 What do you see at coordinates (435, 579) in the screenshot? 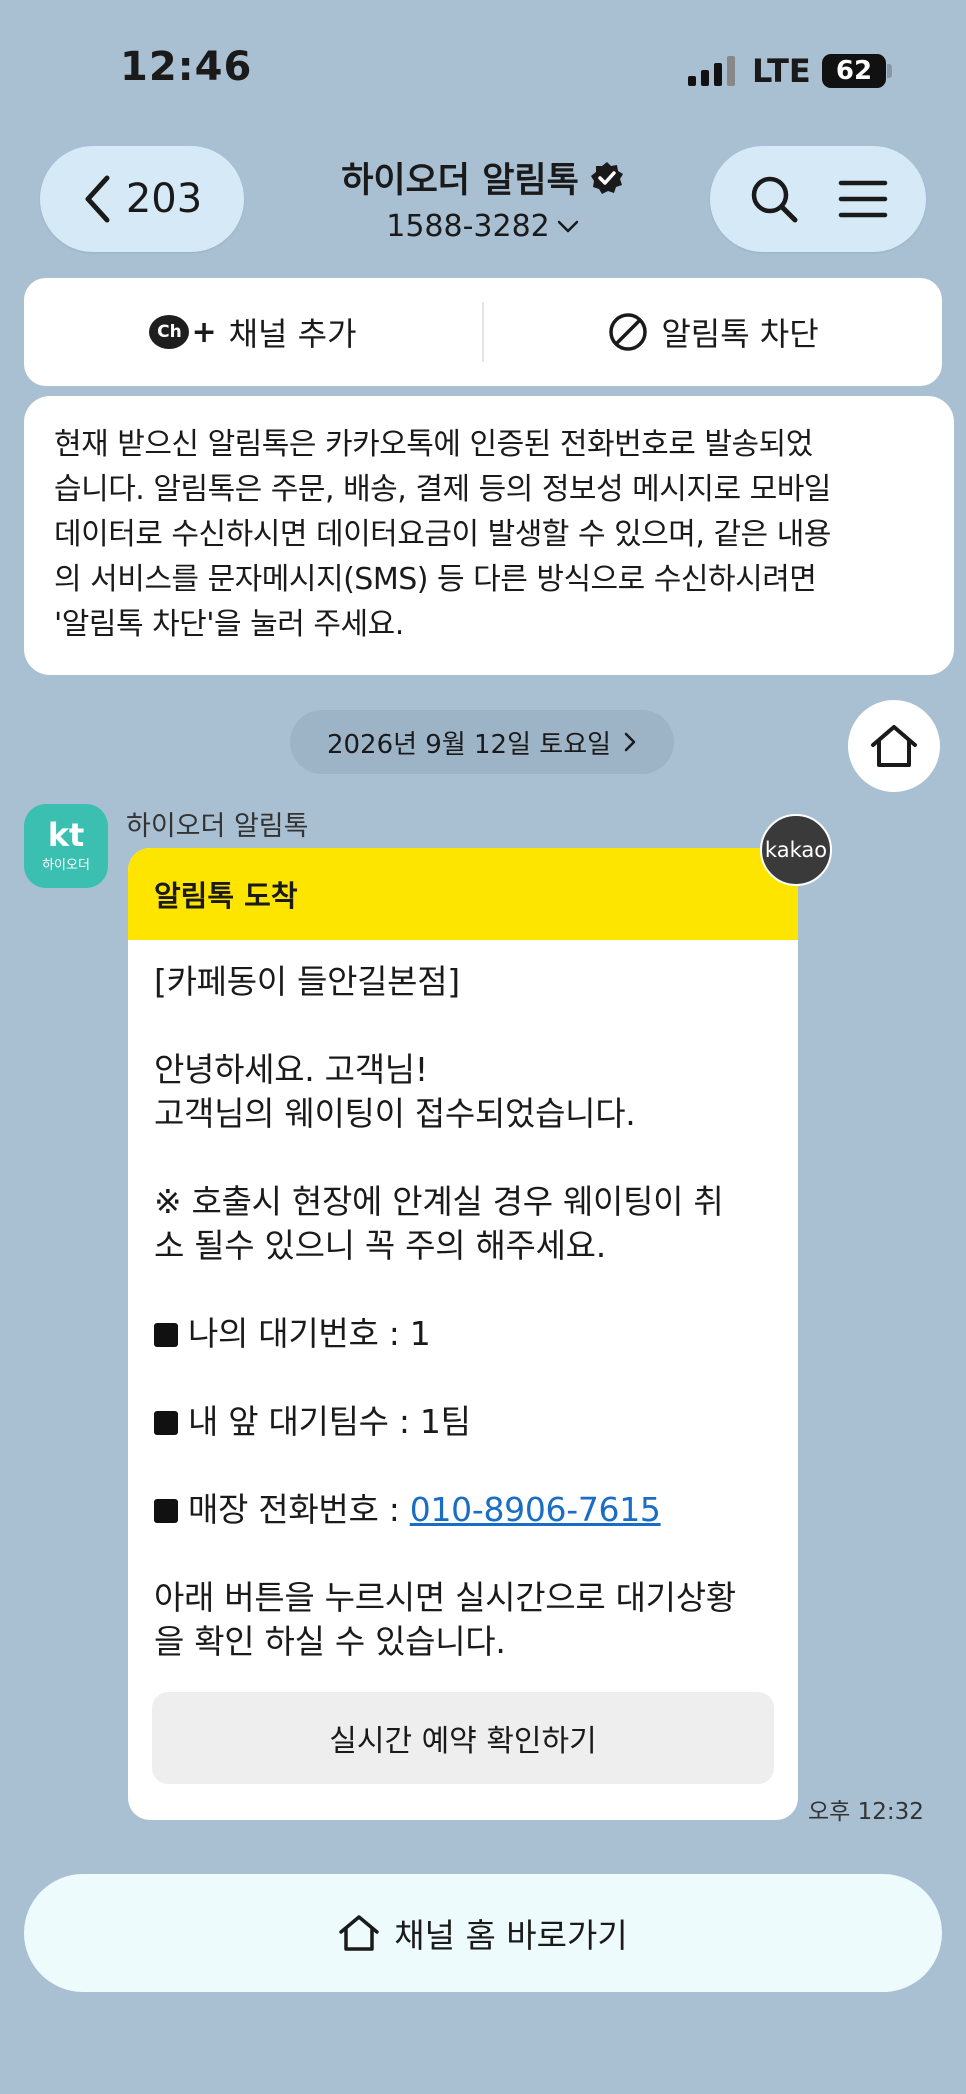
I see `notice-line: 의 서비스를 문자메시지(SMS) 등 다른 방식으로 수신하시려면` at bounding box center [435, 579].